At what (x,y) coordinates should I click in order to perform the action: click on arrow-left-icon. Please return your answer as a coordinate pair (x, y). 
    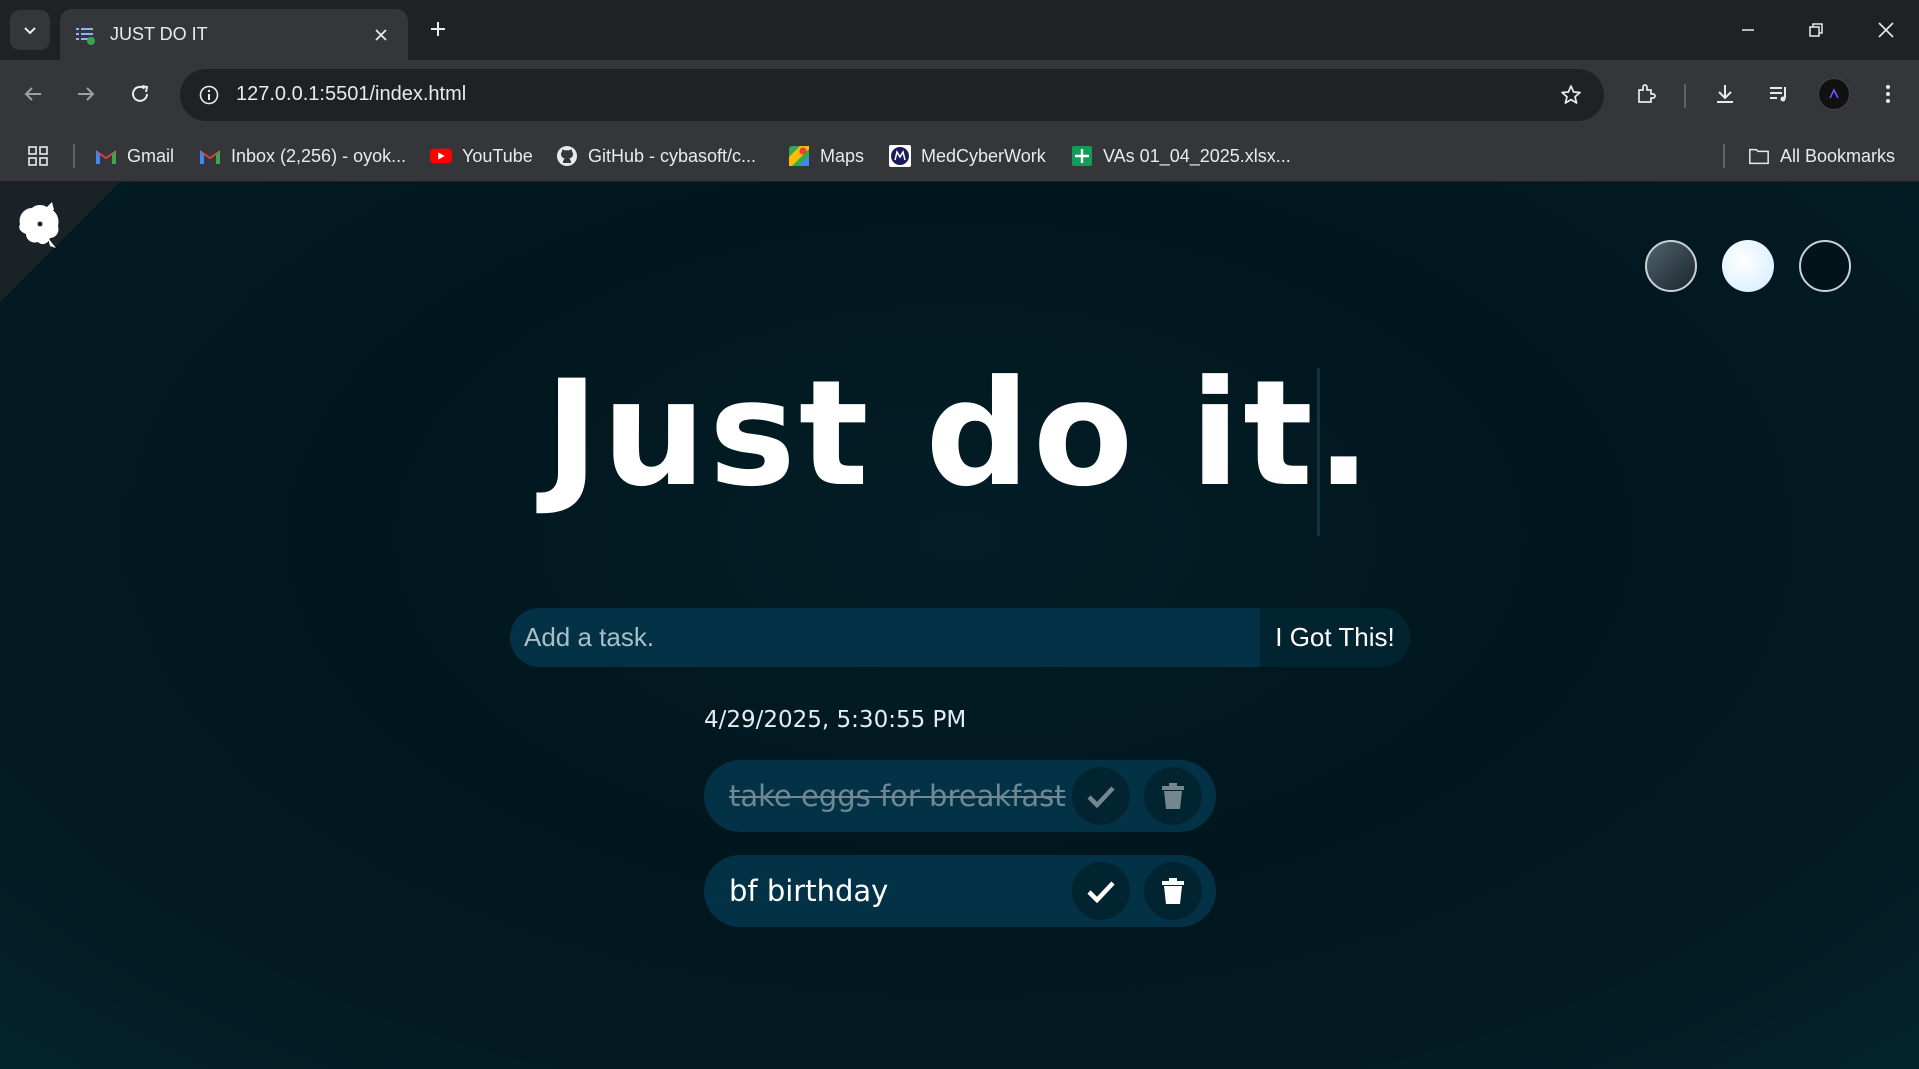
    Looking at the image, I should click on (32, 94).